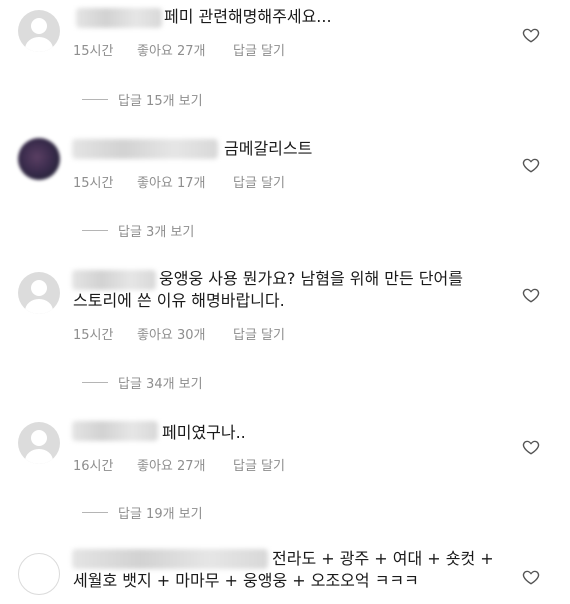 Image resolution: width=570 pixels, height=604 pixels. I want to click on view-replies-button: 답글 19개 보기, so click(142, 512).